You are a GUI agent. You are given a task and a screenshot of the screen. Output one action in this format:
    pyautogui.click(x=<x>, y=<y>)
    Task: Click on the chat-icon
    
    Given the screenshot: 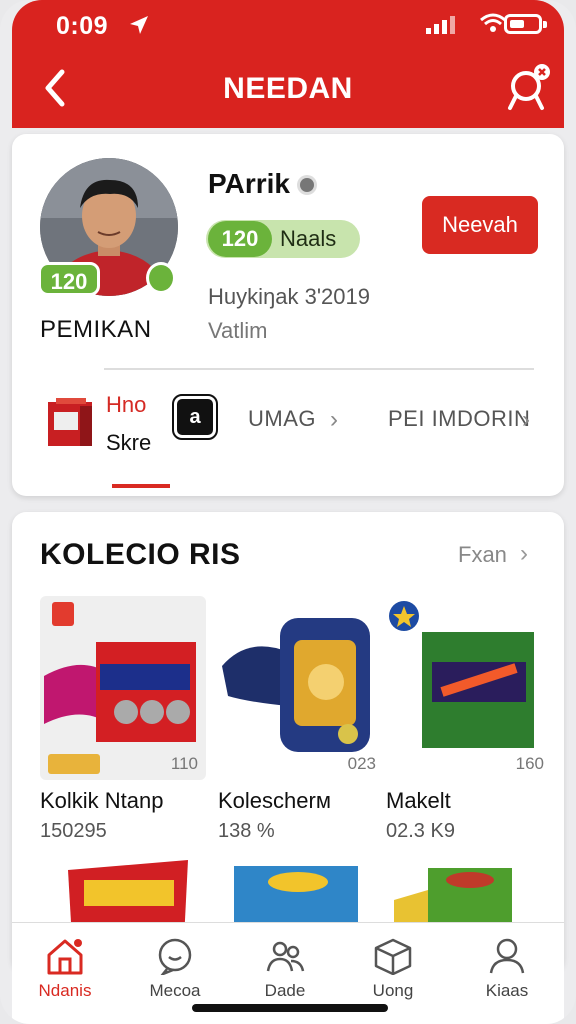 What is the action you would take?
    pyautogui.click(x=175, y=956)
    